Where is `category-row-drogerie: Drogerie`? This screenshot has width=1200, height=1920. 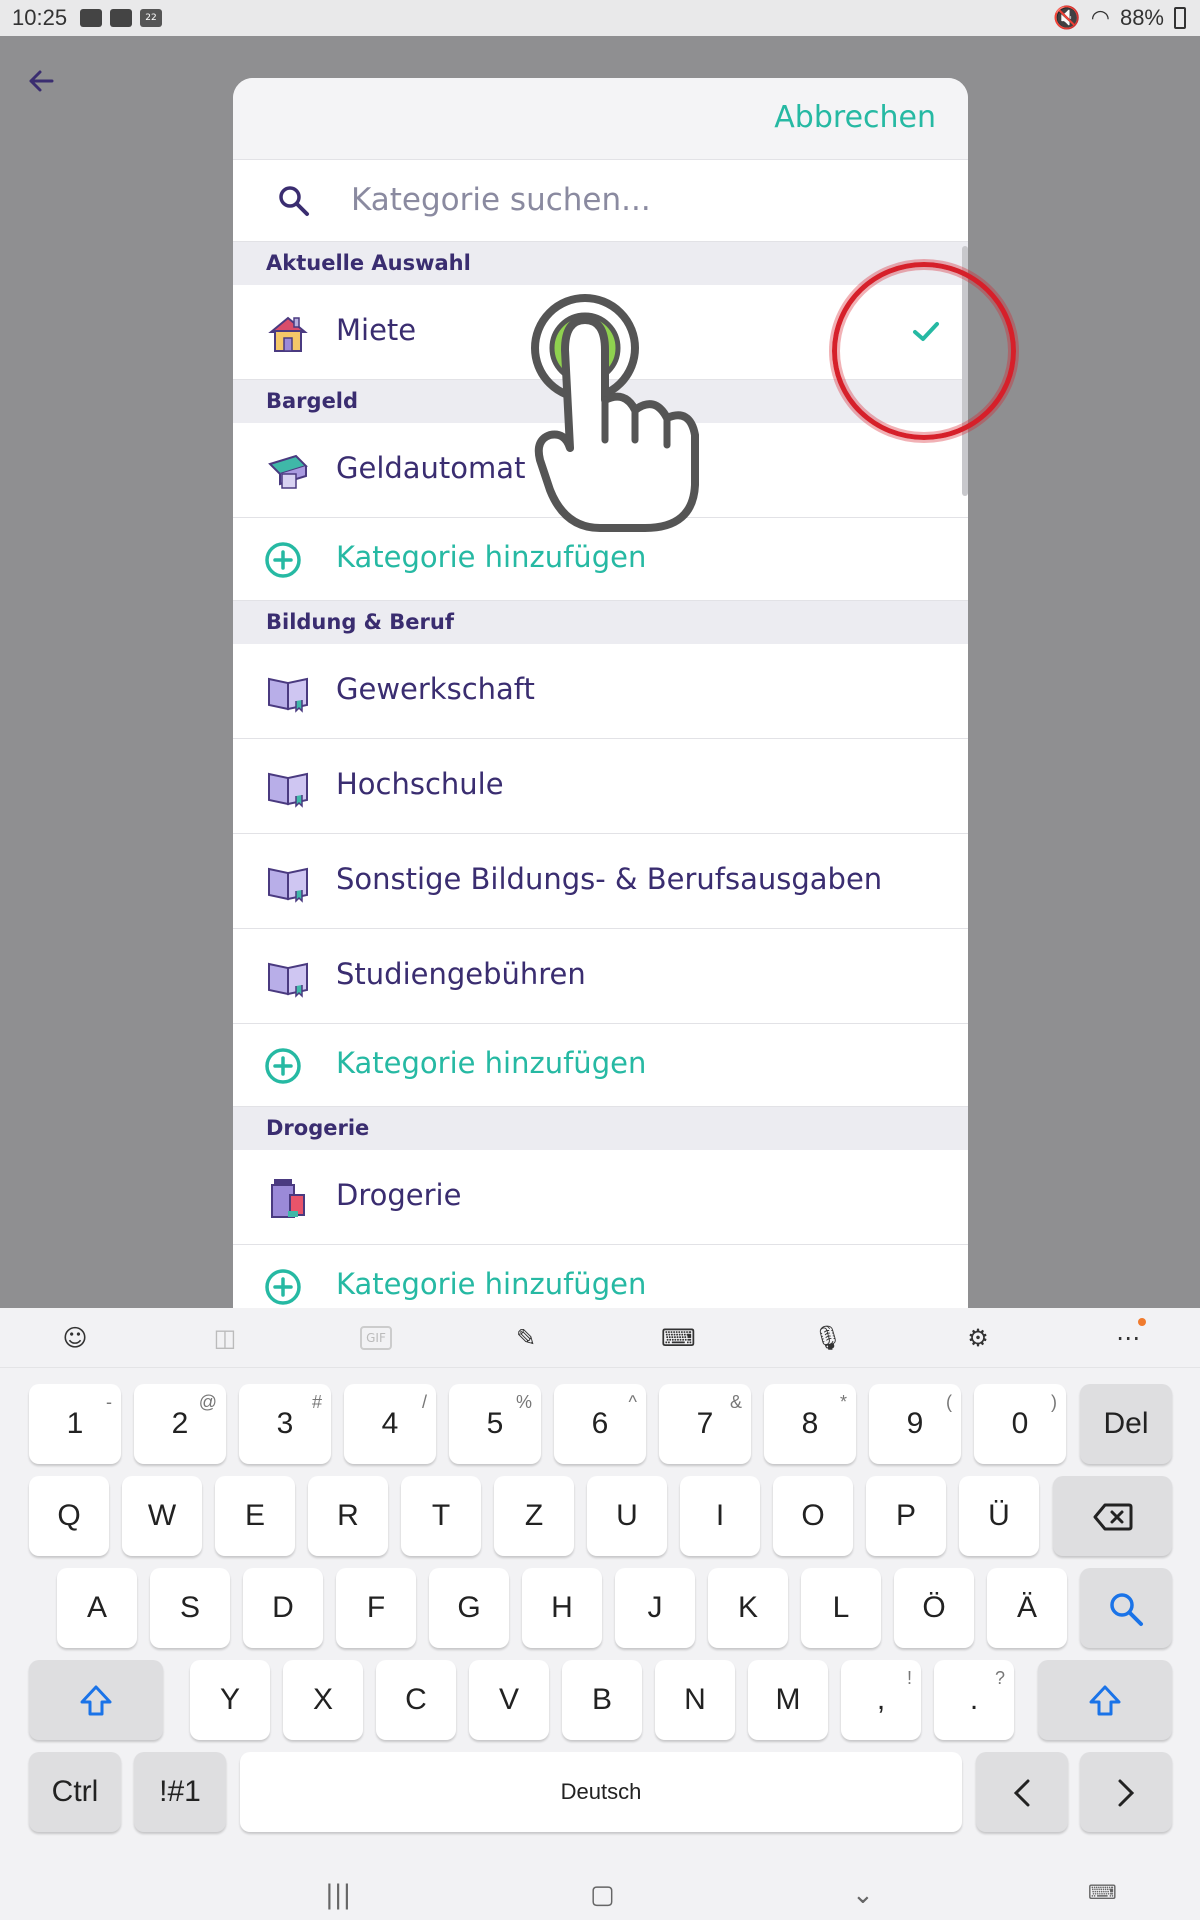 category-row-drogerie: Drogerie is located at coordinates (600, 1197).